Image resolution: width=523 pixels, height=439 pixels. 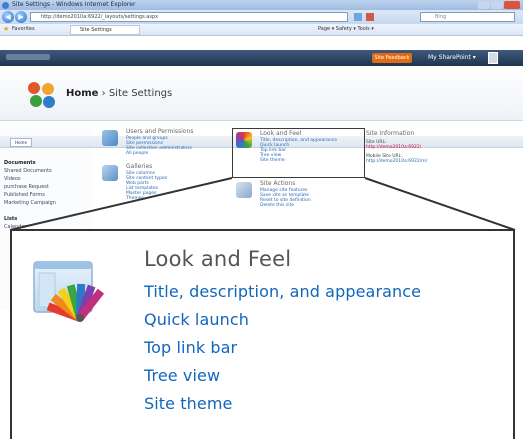 I want to click on nav-item: Videos, so click(x=12, y=179).